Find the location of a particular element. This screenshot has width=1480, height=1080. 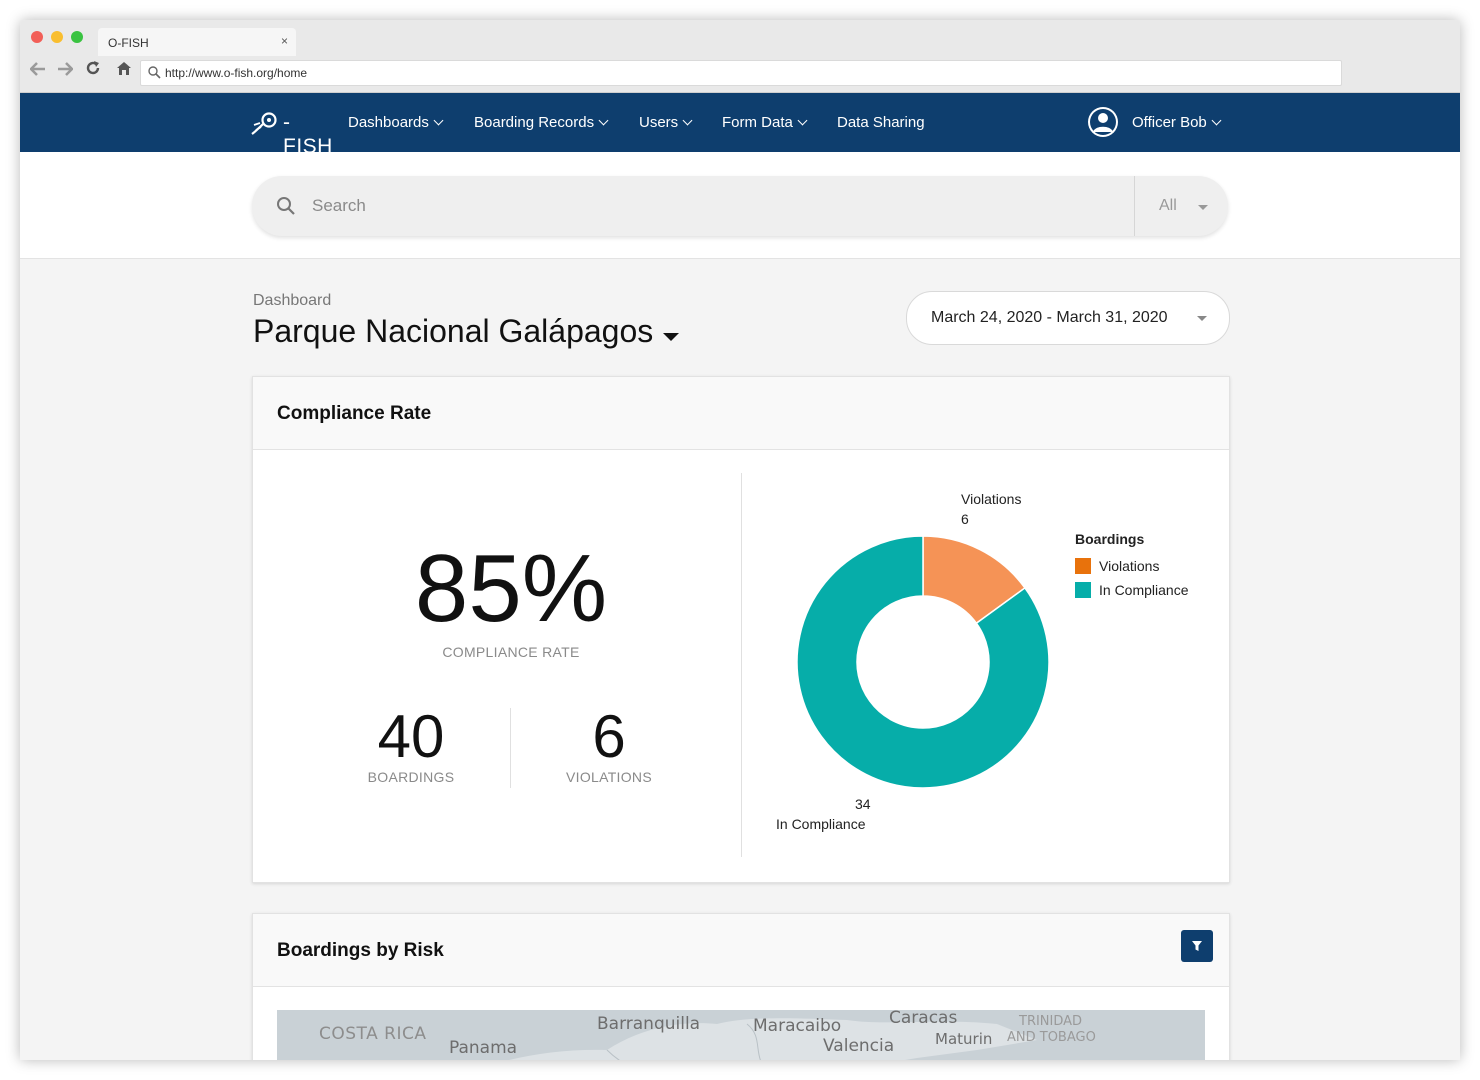

search-filter-select: All is located at coordinates (1168, 206).